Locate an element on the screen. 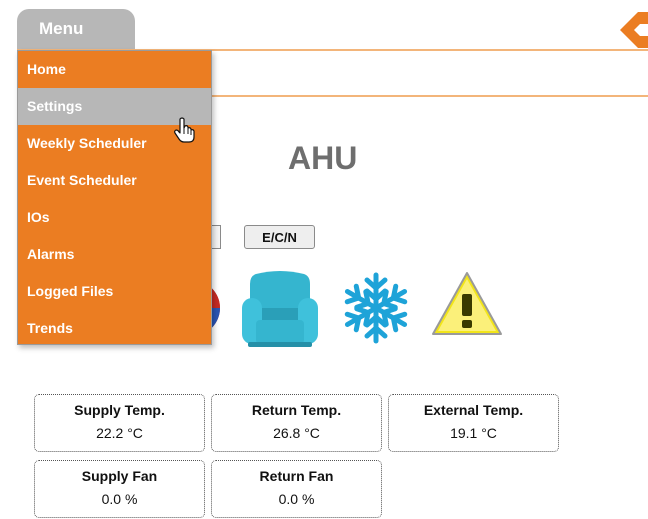 The image size is (648, 519). ecn-mode-button: E/C/N is located at coordinates (279, 237).